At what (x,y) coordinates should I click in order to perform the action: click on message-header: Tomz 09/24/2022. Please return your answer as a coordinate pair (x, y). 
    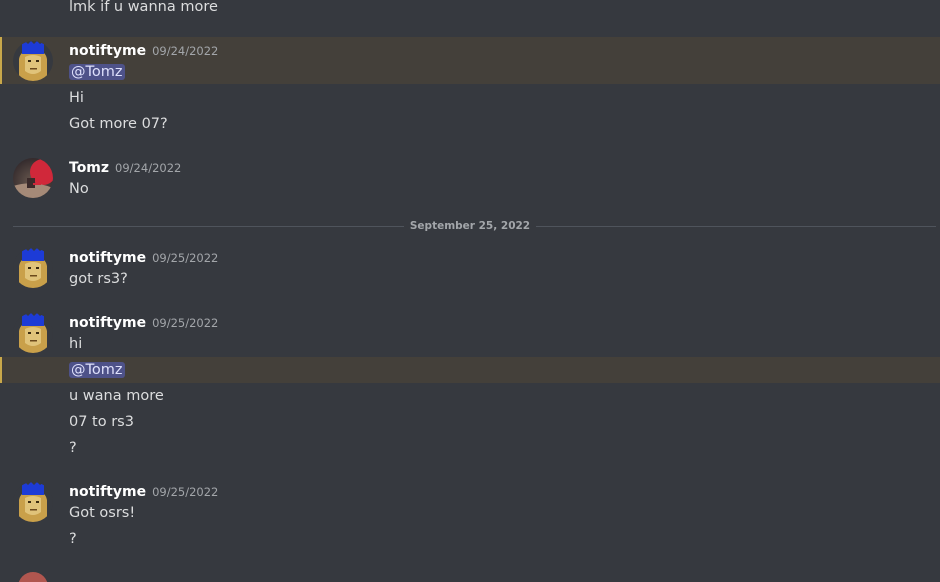
    Looking at the image, I should click on (125, 167).